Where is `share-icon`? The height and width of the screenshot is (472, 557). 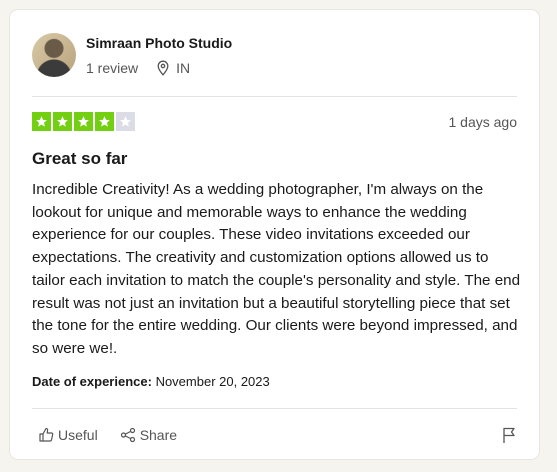
share-icon is located at coordinates (127, 435).